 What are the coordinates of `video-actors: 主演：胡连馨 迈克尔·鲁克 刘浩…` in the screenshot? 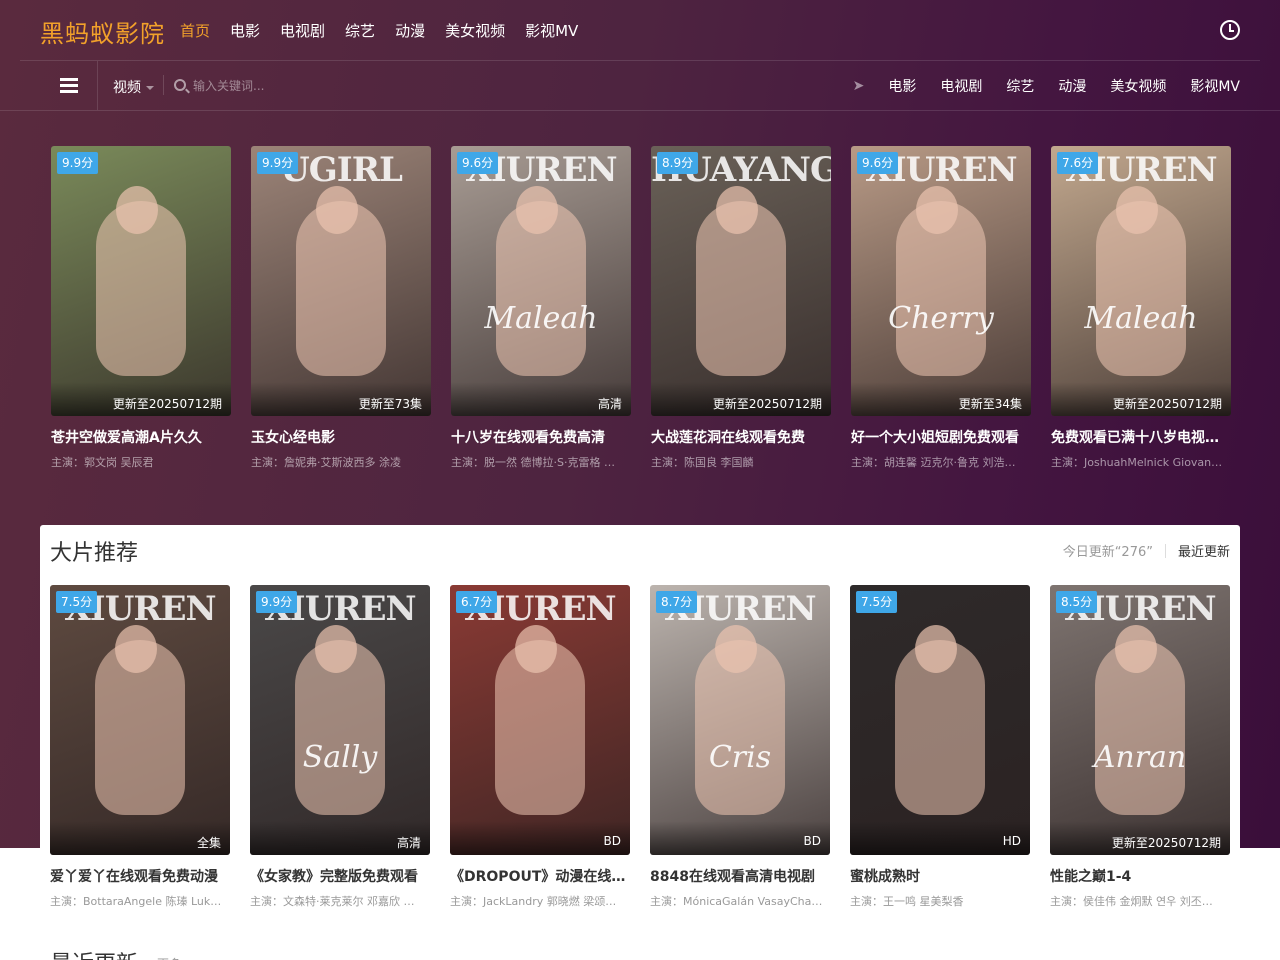 It's located at (933, 462).